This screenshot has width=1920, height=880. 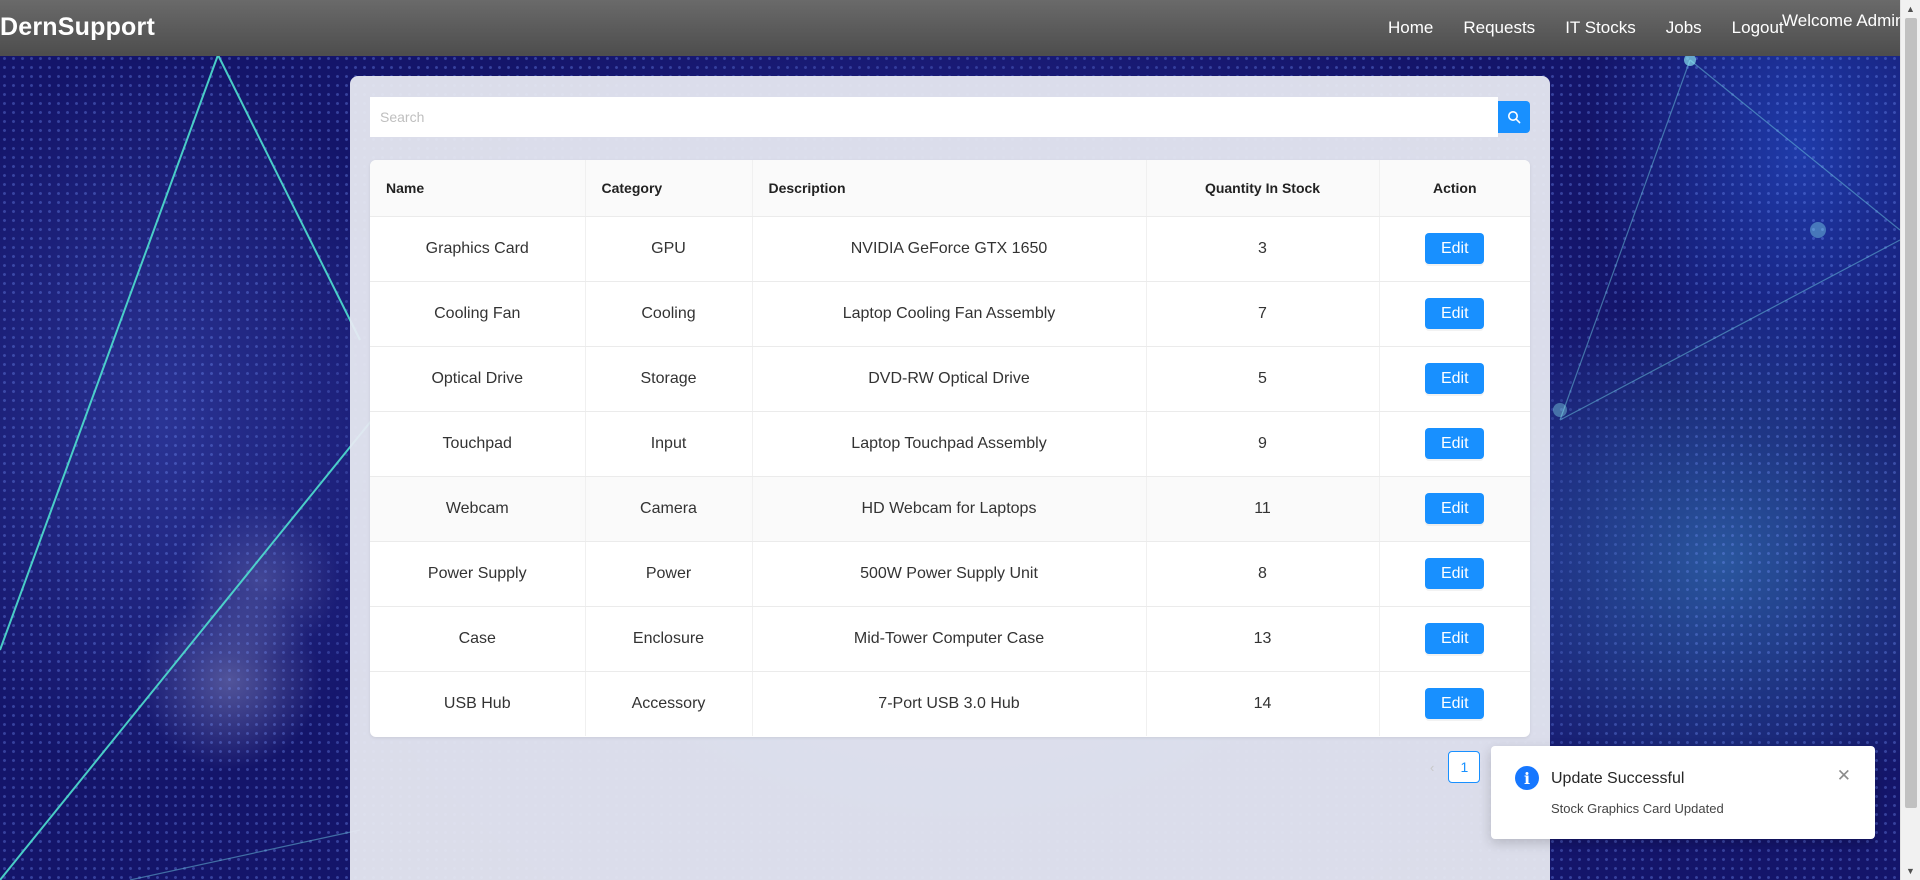 I want to click on search-bar, so click(x=950, y=117).